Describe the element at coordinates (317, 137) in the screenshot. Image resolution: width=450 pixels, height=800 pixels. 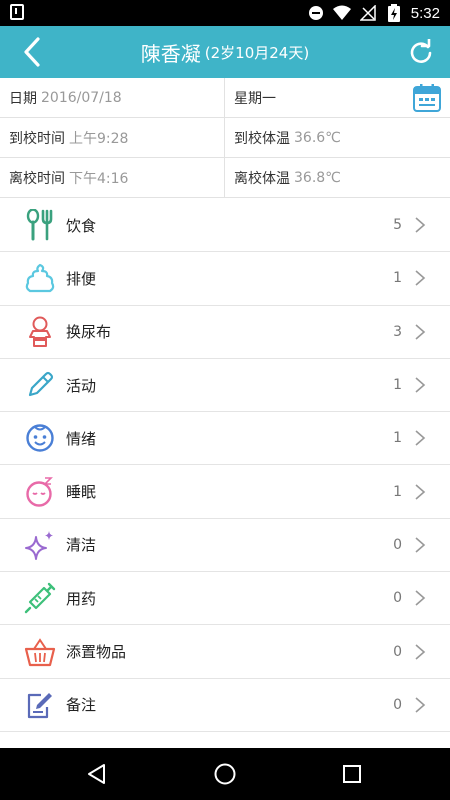
I see `arrive-temp-value: 36.6℃` at that location.